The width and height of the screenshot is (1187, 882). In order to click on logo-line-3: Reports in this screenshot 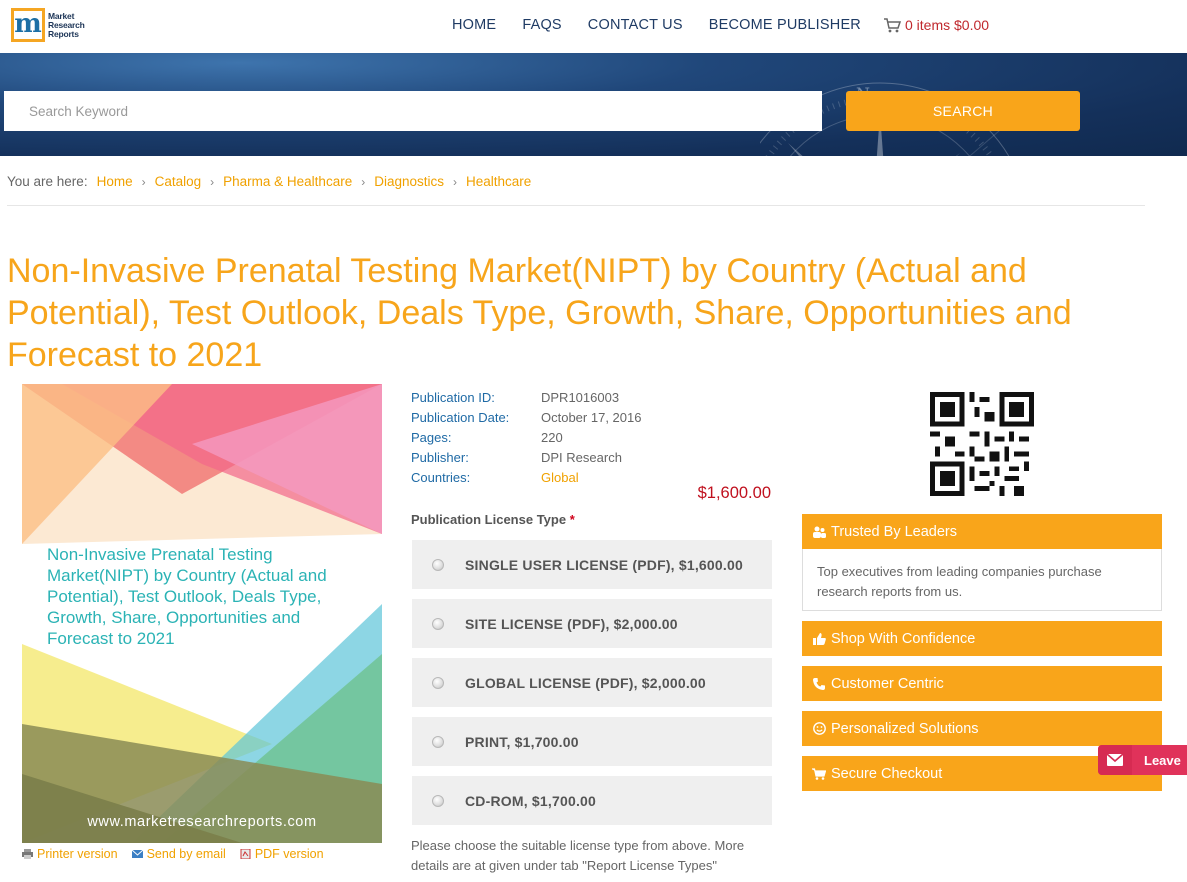, I will do `click(63, 33)`.